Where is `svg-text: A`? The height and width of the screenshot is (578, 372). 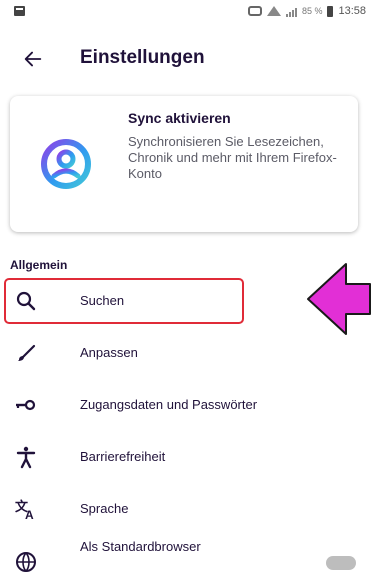 svg-text: A is located at coordinates (29, 514).